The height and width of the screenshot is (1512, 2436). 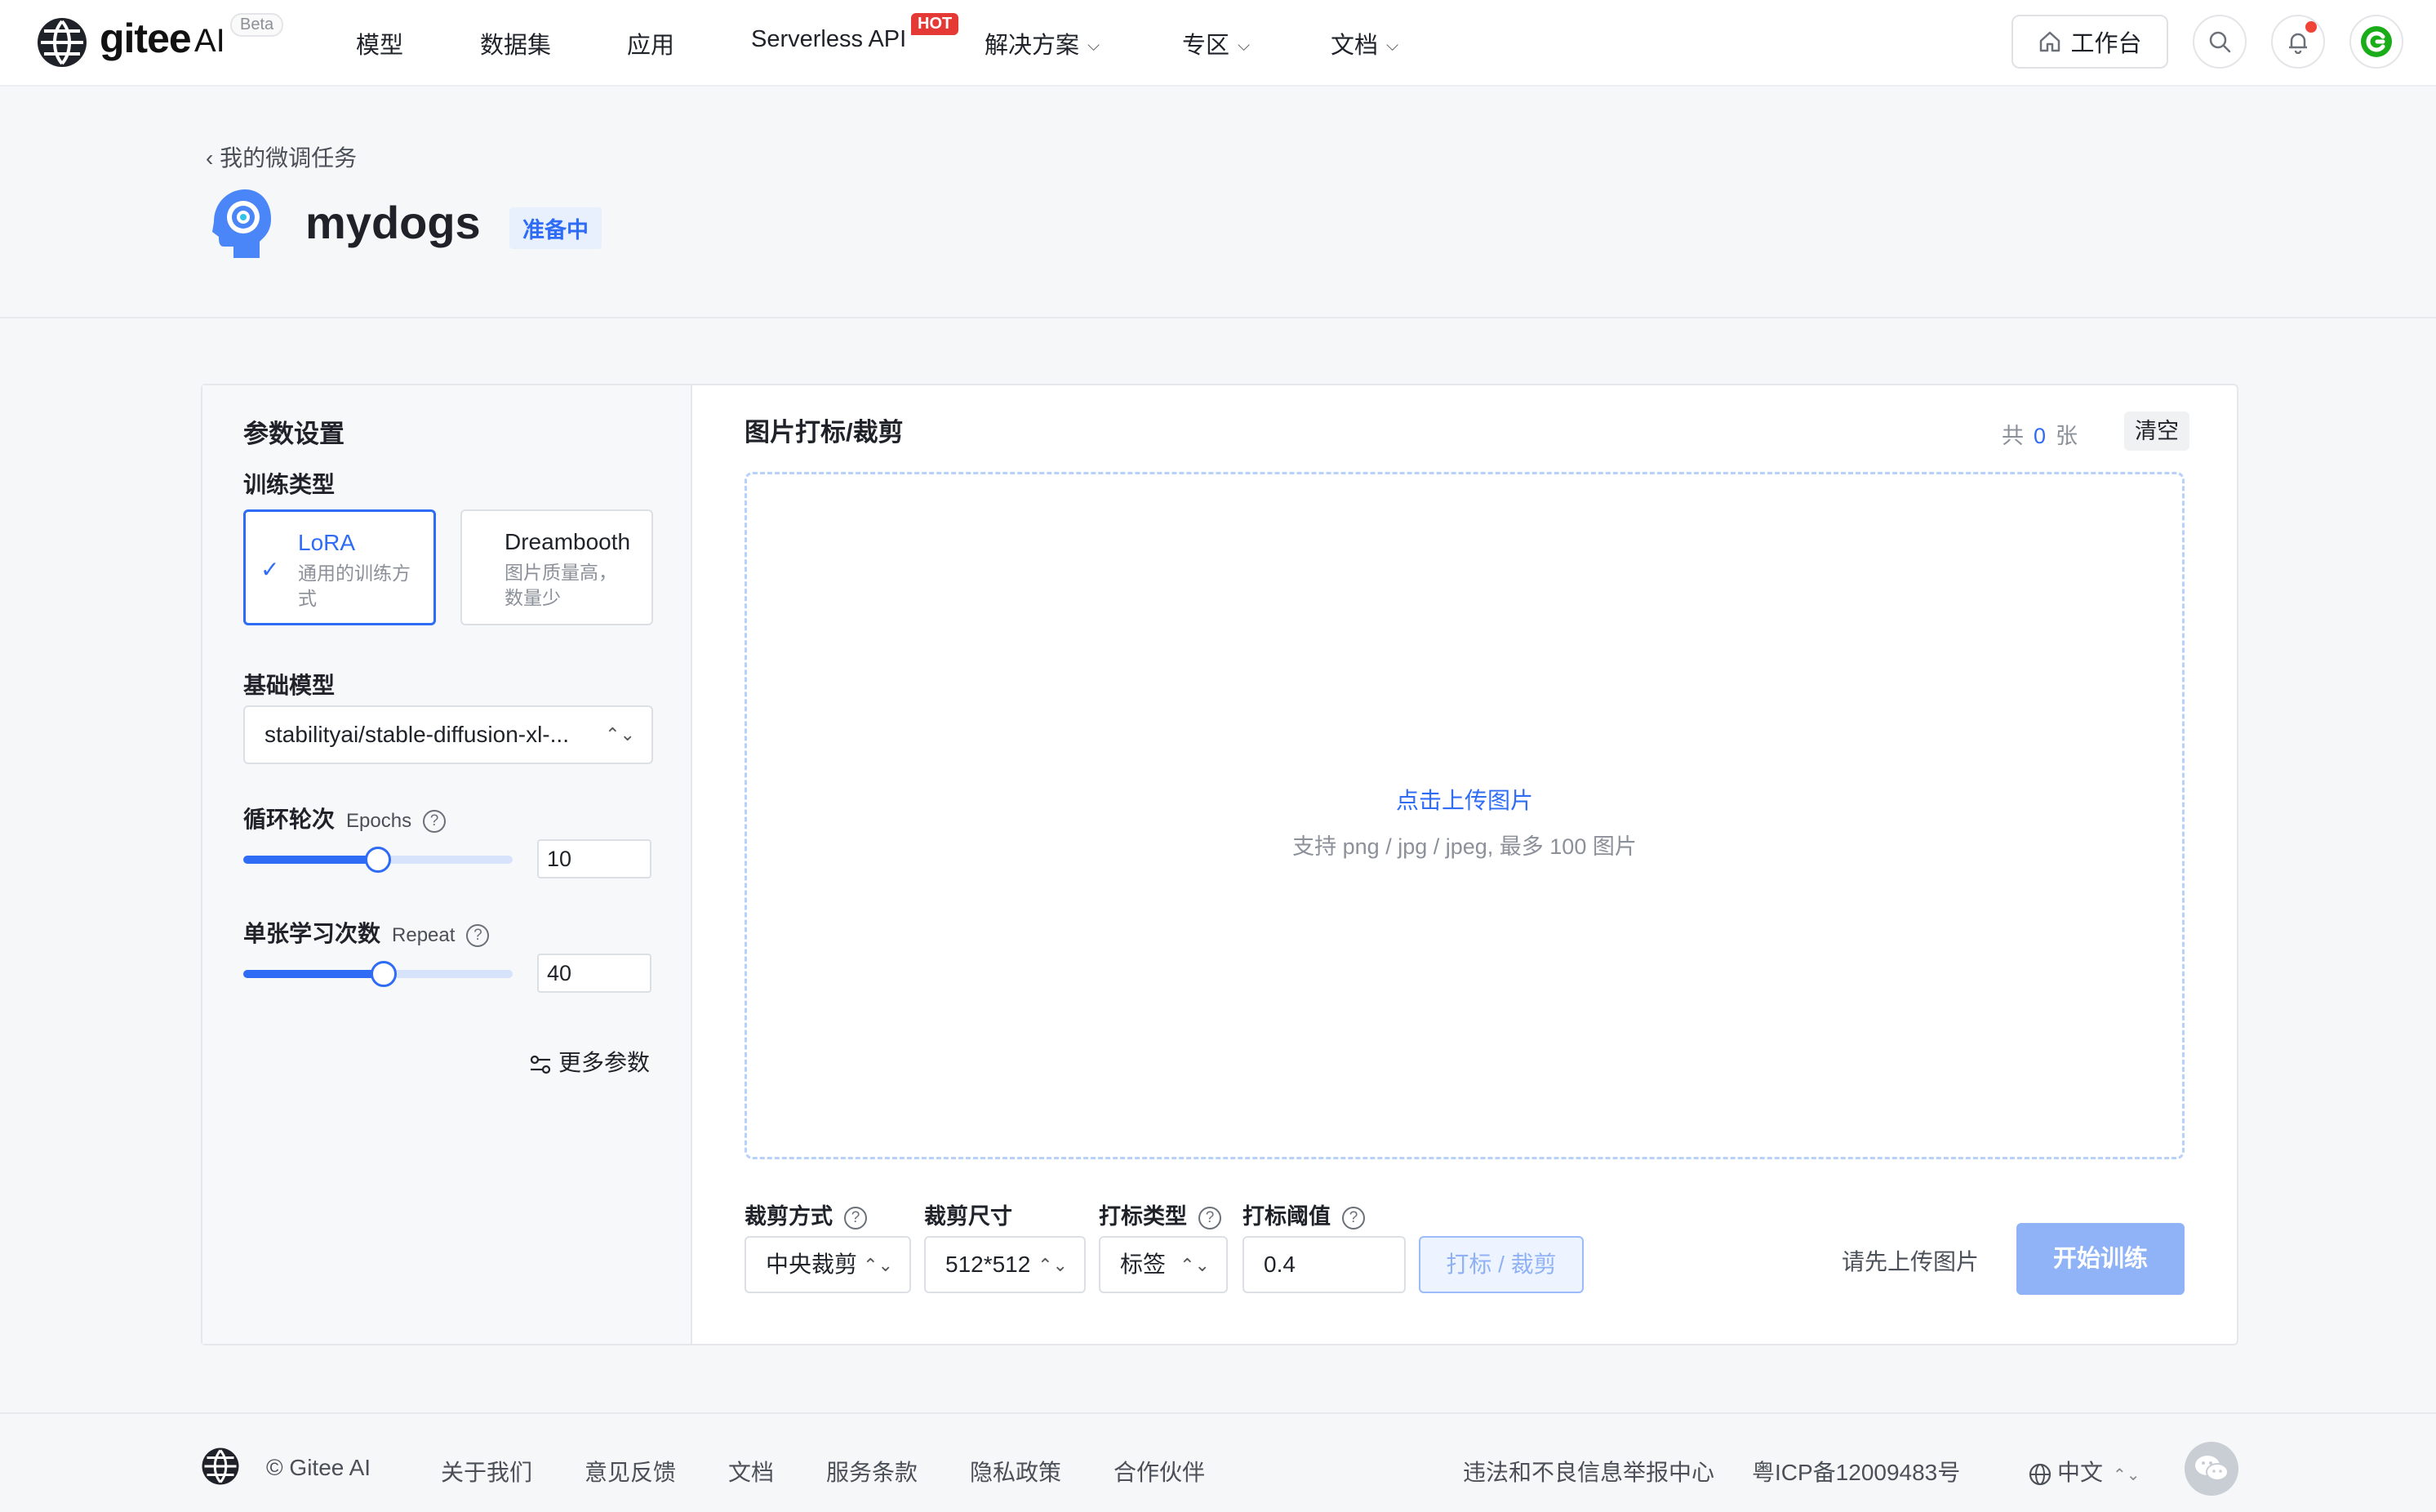 I want to click on repeat-input: 40, so click(x=594, y=973).